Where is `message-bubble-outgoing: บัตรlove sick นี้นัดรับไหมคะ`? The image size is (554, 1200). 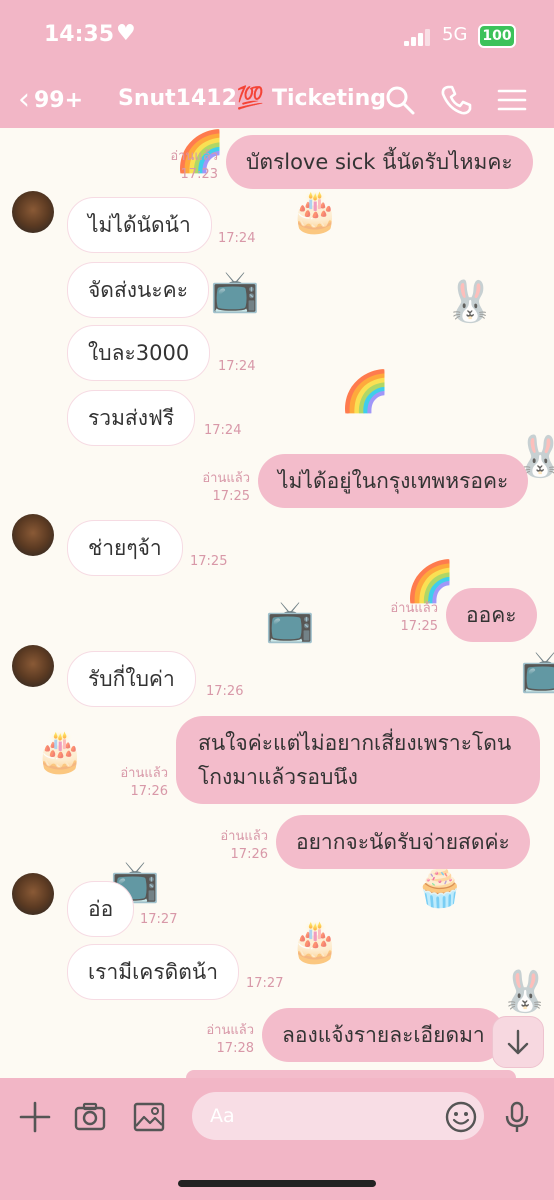
message-bubble-outgoing: บัตรlove sick นี้นัดรับไหมคะ is located at coordinates (379, 162).